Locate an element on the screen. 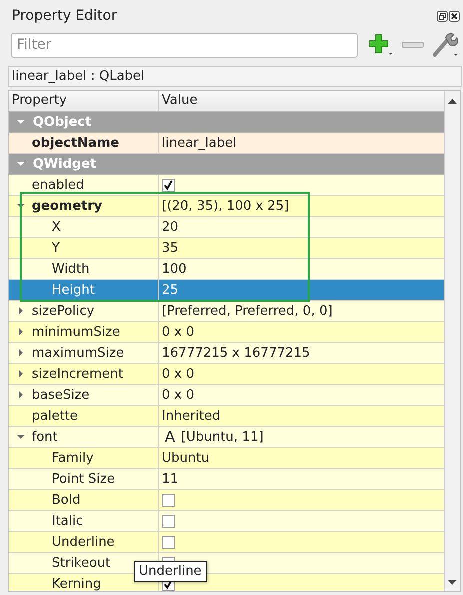  property-value: 11 is located at coordinates (170, 479).